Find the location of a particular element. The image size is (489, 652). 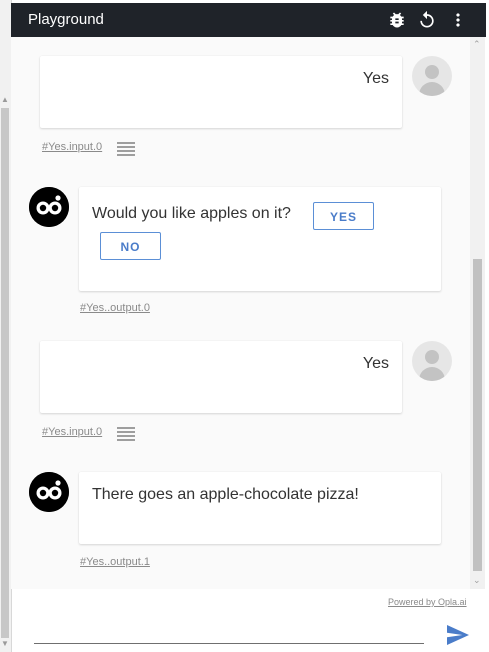

header-bar: Playground is located at coordinates (248, 20).